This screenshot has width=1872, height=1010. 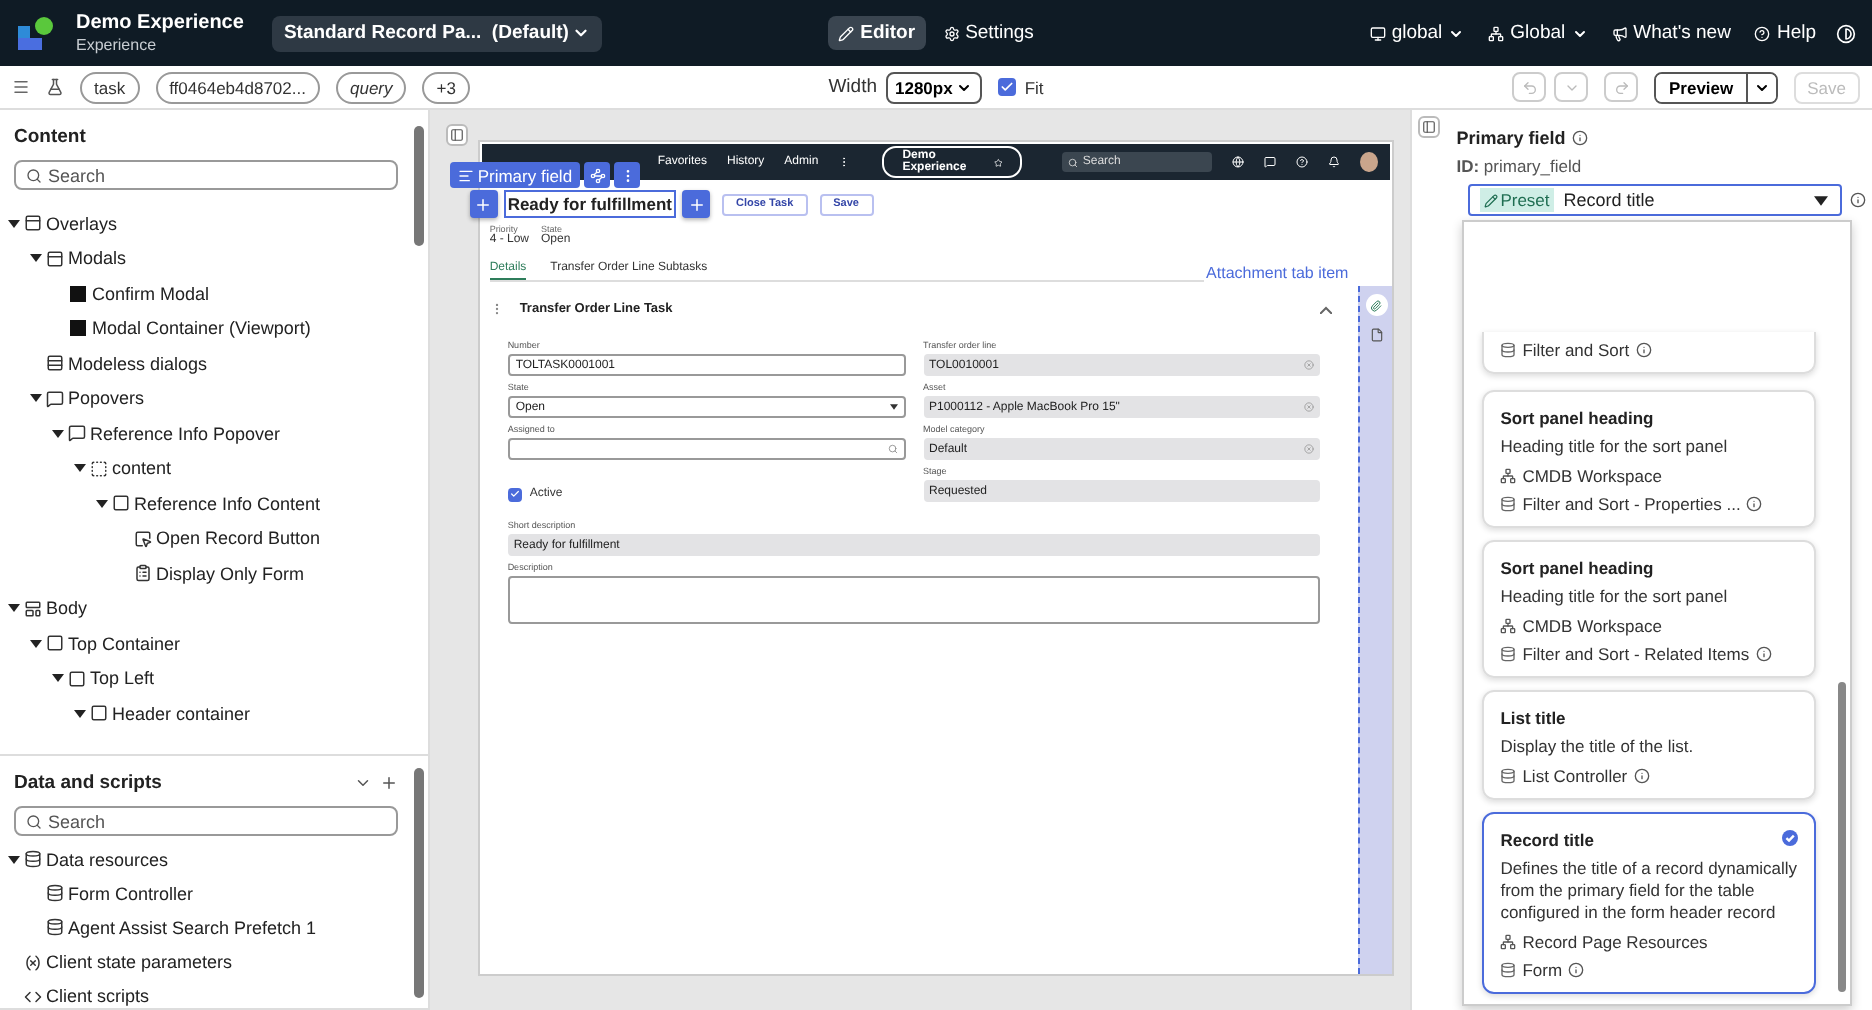 What do you see at coordinates (1538, 33) in the screenshot?
I see `header-menu: Global` at bounding box center [1538, 33].